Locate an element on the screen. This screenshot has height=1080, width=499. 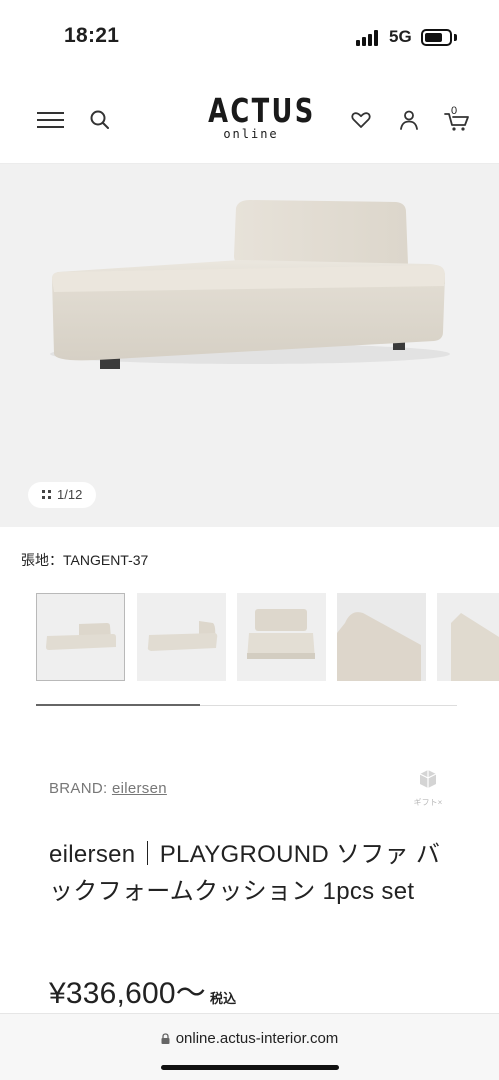
cart-count: 0 is located at coordinates (454, 111).